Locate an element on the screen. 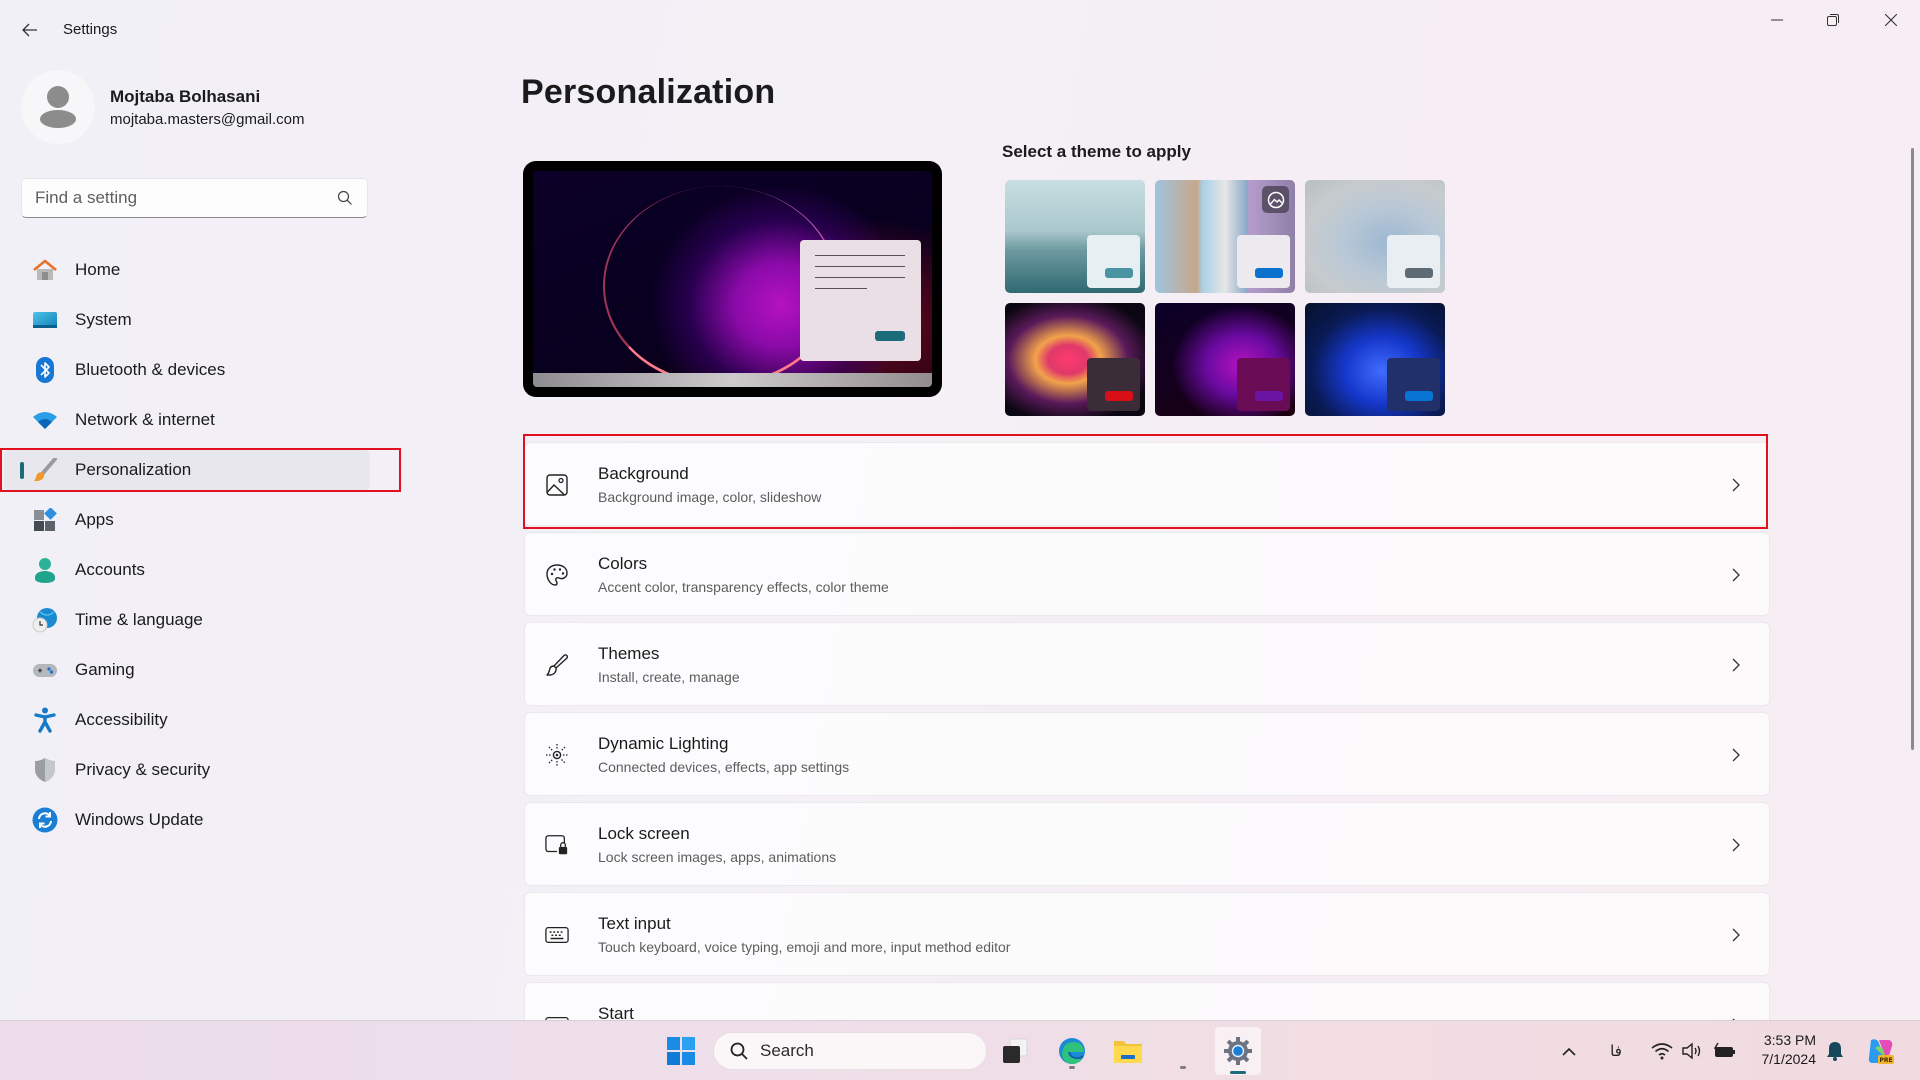 This screenshot has width=1920, height=1080. card-subtitle: Connected devices, effects, app settings is located at coordinates (724, 767).